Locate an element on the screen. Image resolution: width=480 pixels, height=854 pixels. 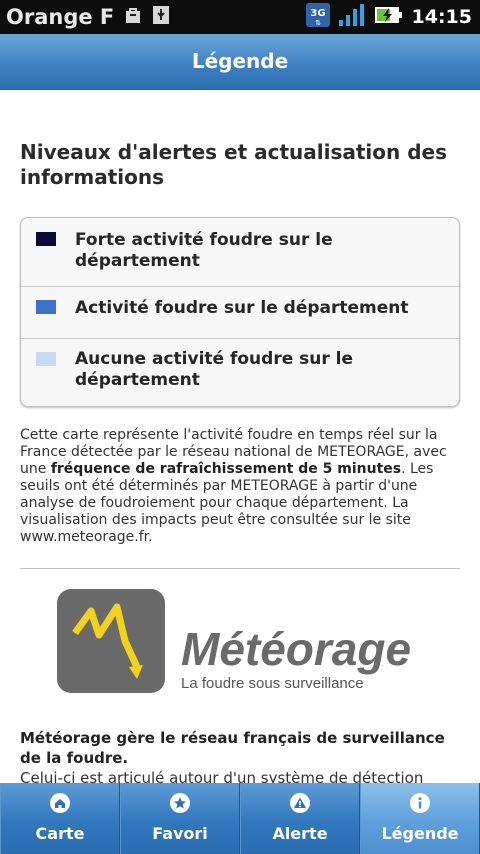
tab-label: Favori is located at coordinates (180, 833).